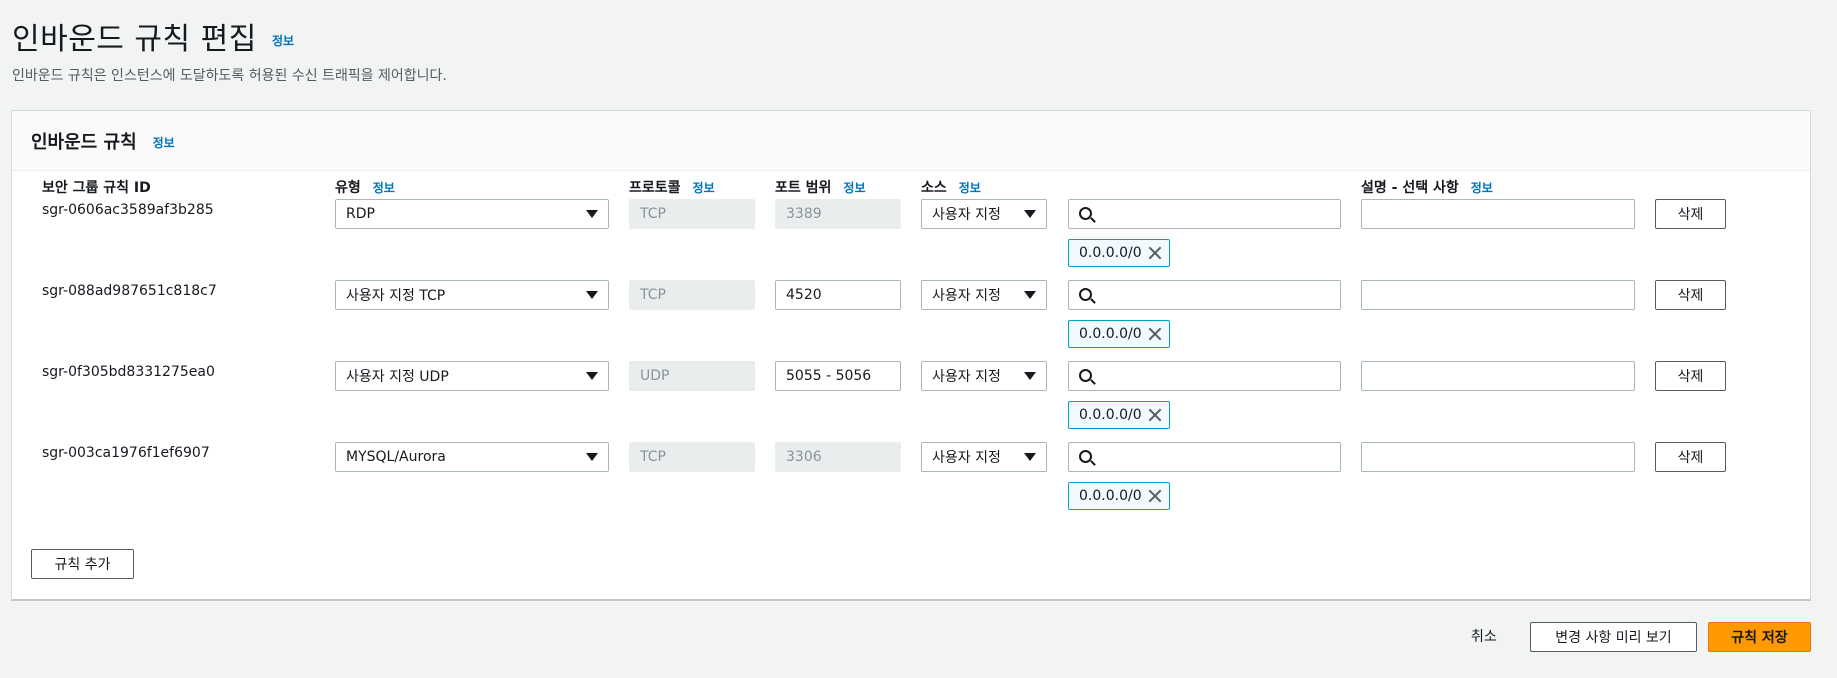  I want to click on col-header-source-info-link: 정보, so click(970, 188).